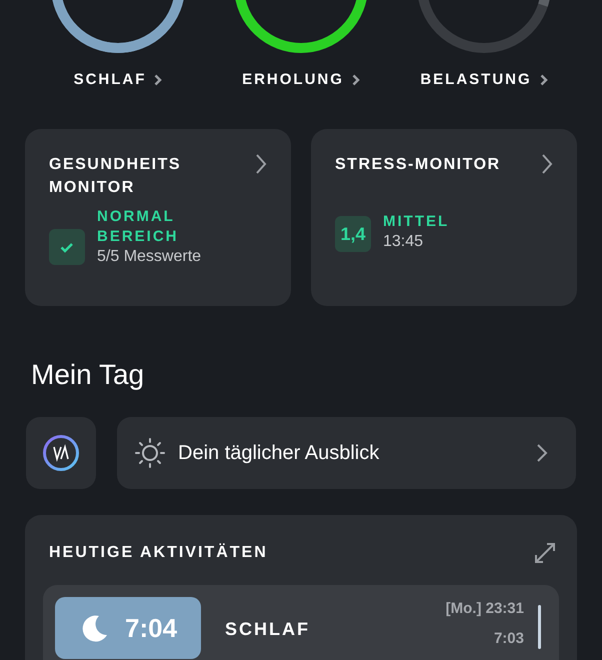  What do you see at coordinates (484, 80) in the screenshot?
I see `ring-link: BELASTUNG` at bounding box center [484, 80].